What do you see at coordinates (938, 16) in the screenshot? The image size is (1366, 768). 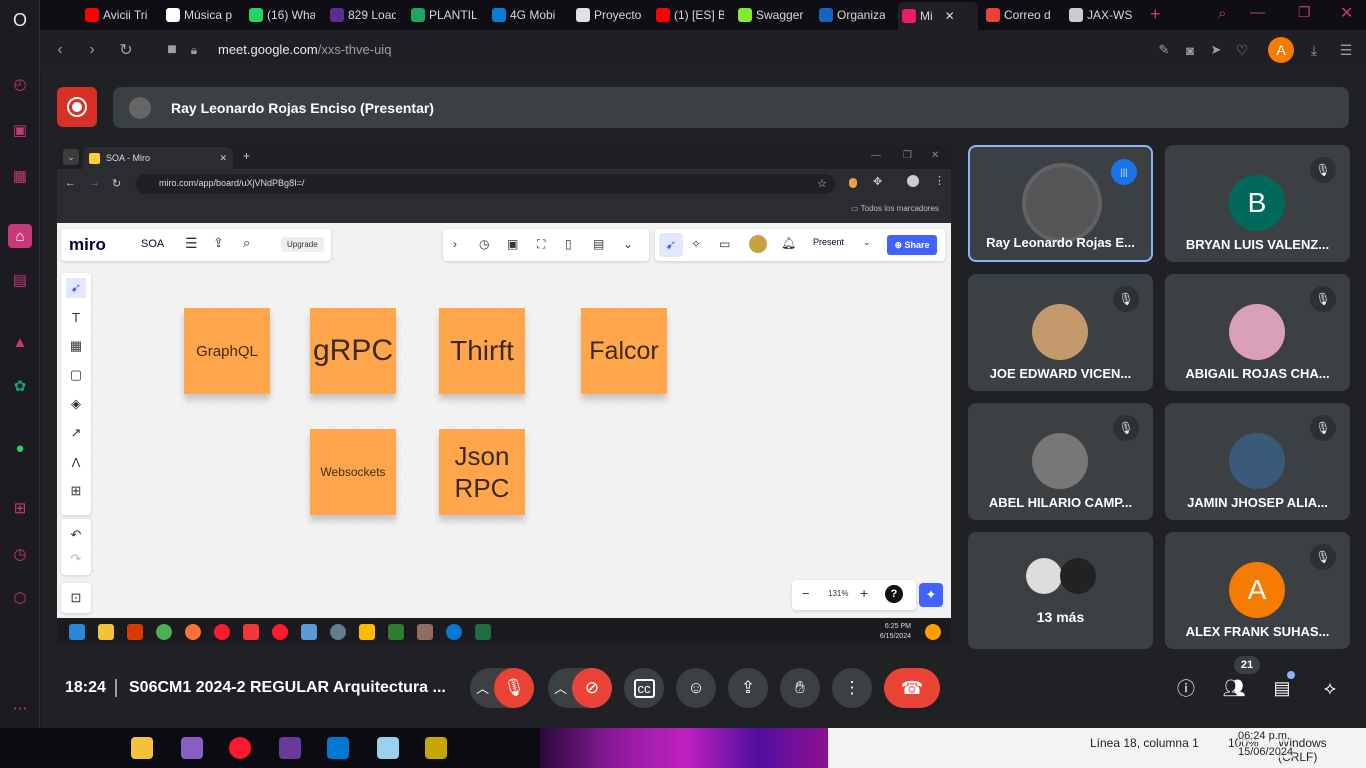 I see `browser-tab: Mi ✕` at bounding box center [938, 16].